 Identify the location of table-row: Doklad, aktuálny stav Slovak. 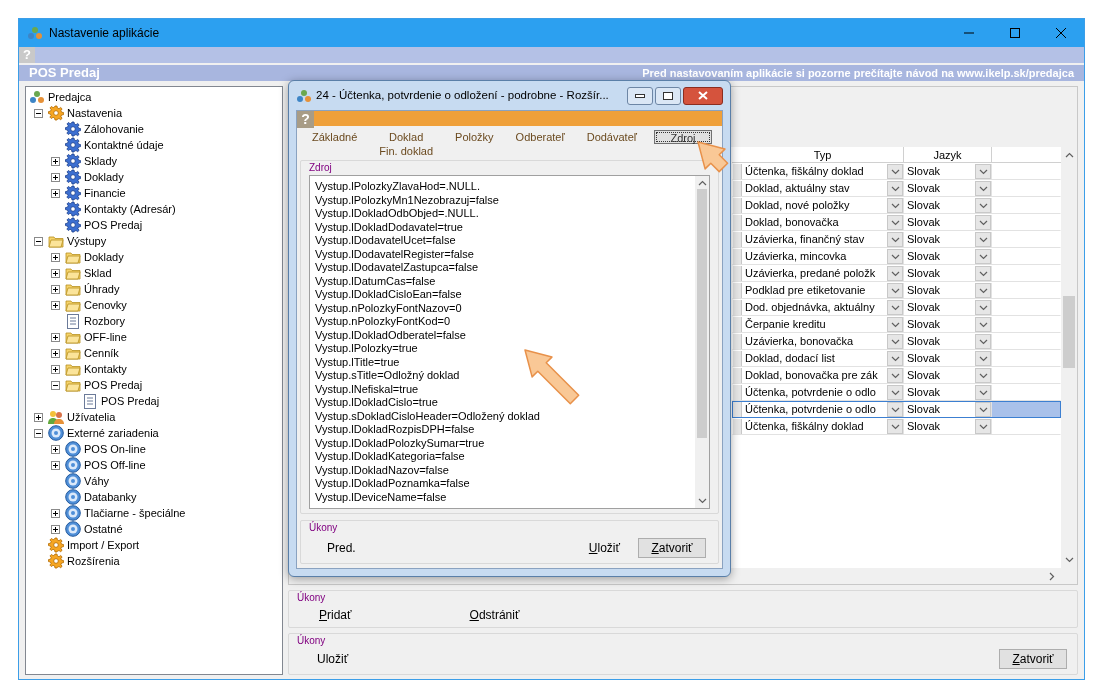
(896, 188).